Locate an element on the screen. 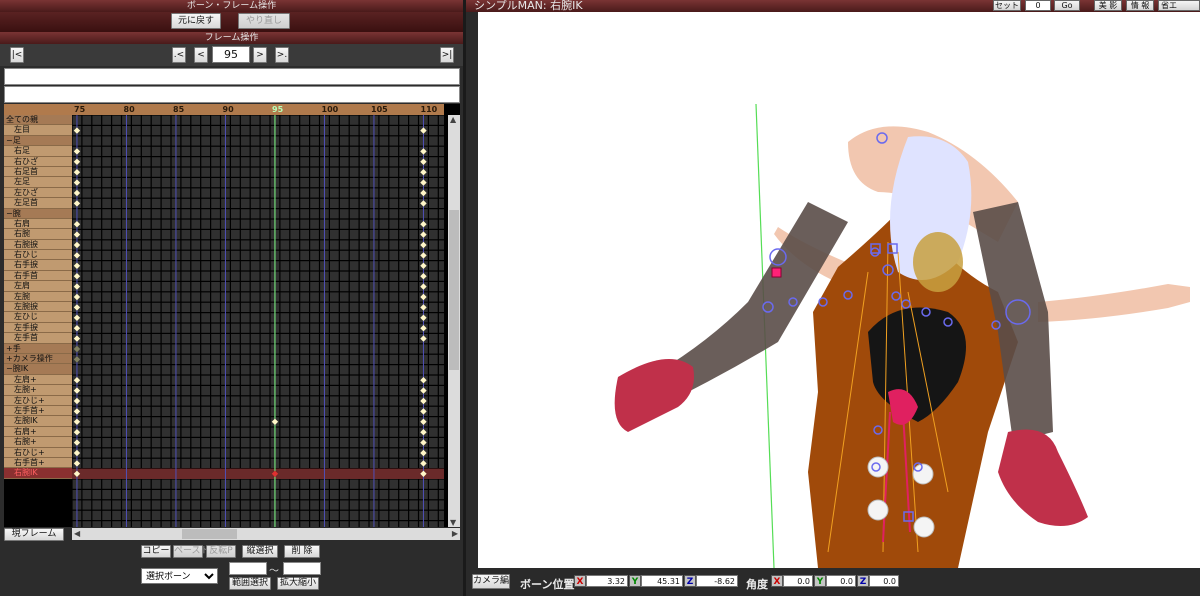 The height and width of the screenshot is (596, 1200). selected-ik-marker is located at coordinates (776, 272).